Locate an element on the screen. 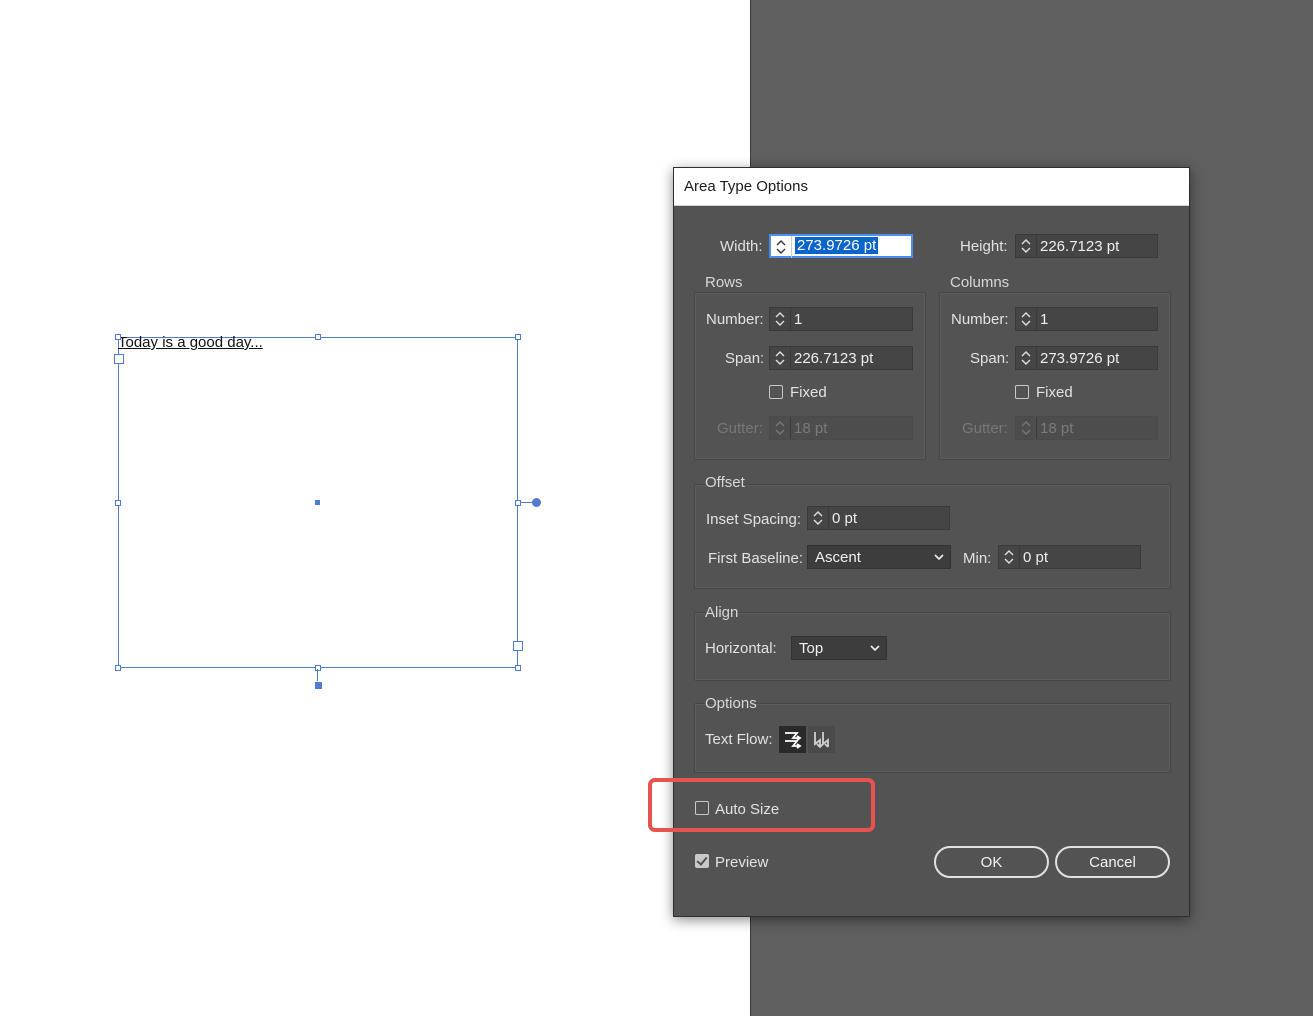 The image size is (1313, 1016). columns-gutter-value: 18 pt is located at coordinates (1057, 428).